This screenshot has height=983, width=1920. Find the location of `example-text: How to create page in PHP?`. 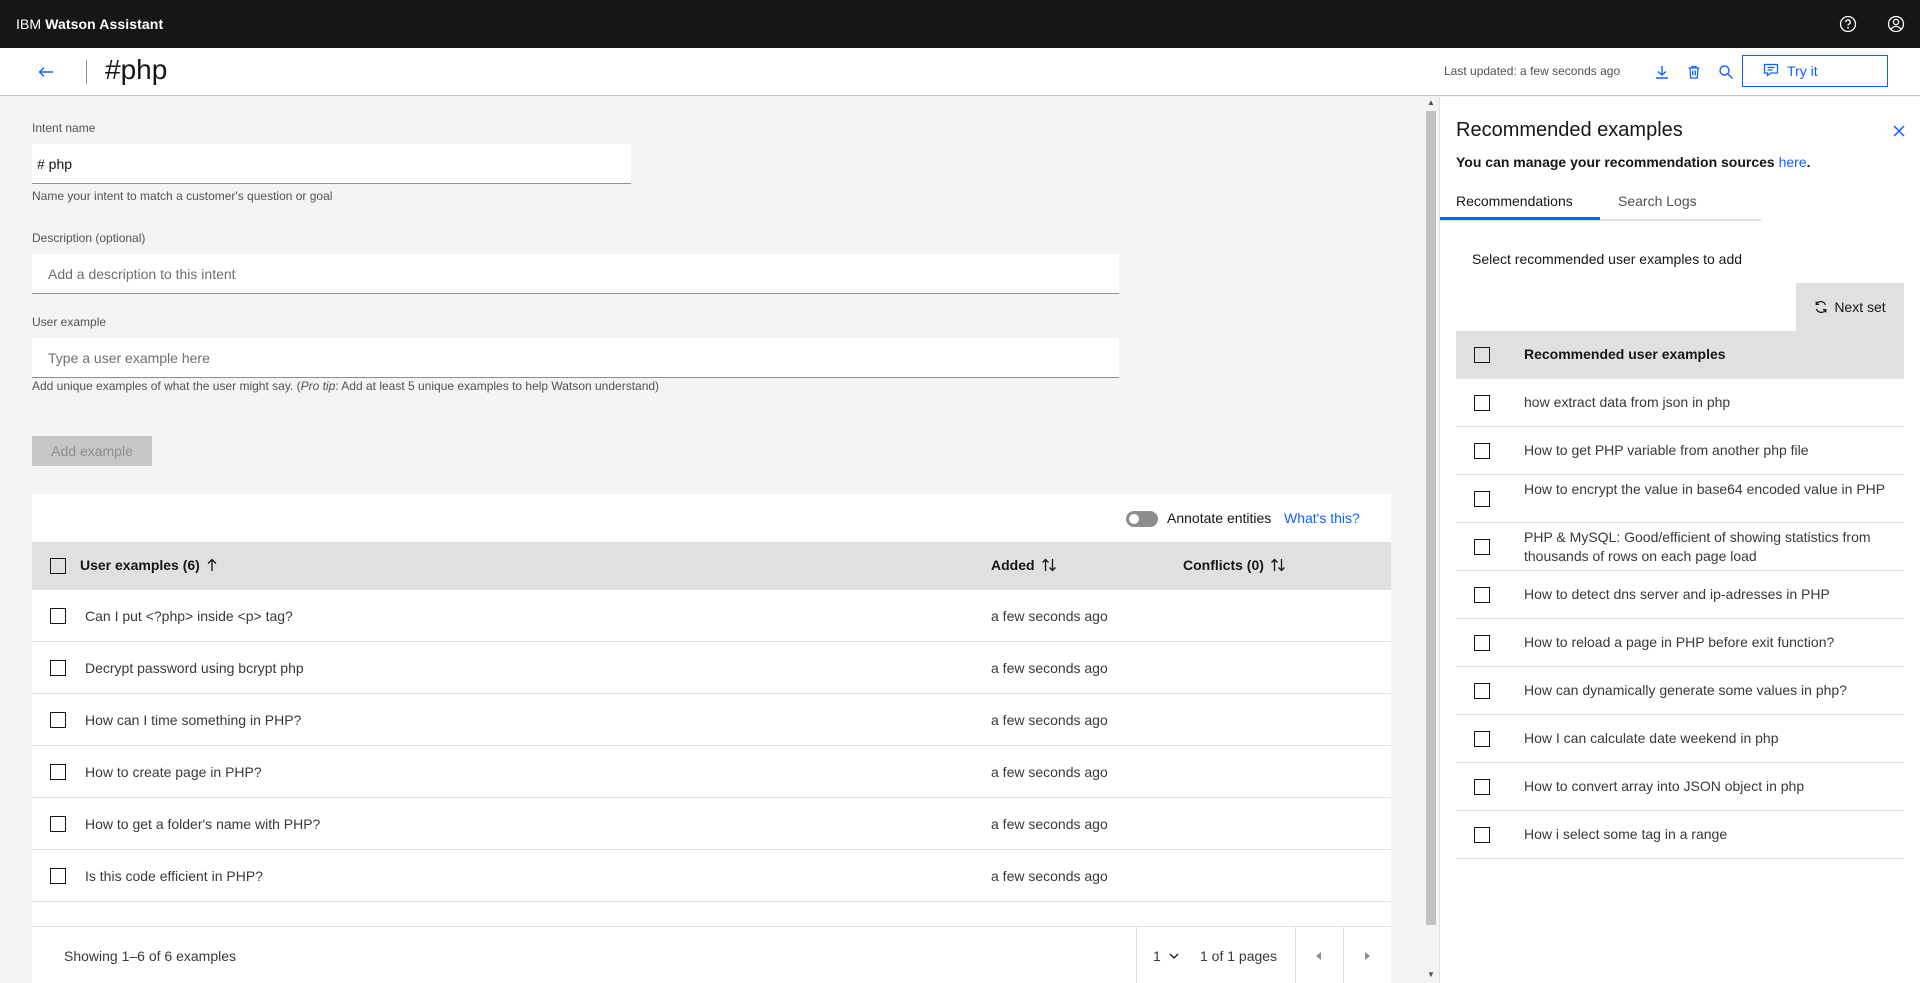

example-text: How to create page in PHP? is located at coordinates (173, 772).